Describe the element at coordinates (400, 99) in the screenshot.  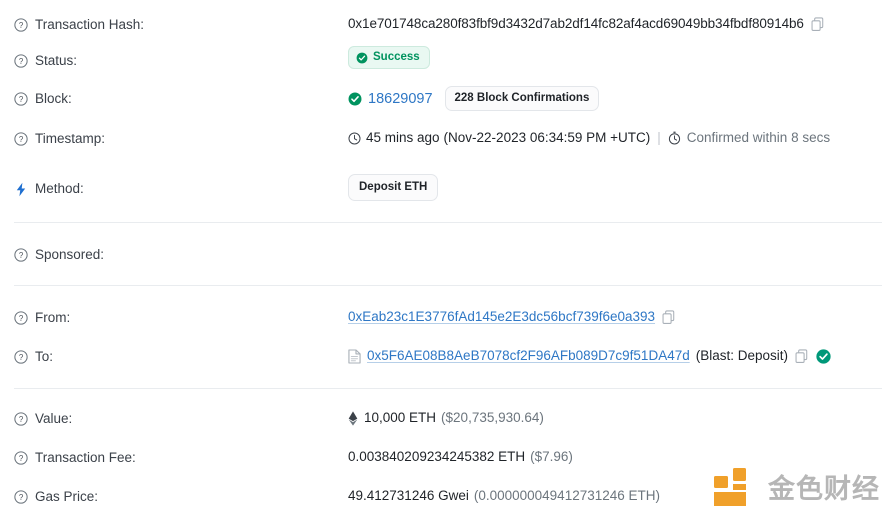
I see `block-number-link: 18629097` at that location.